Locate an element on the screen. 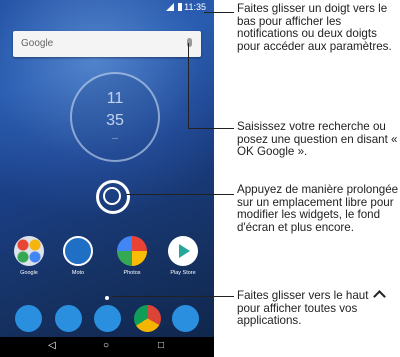  app-photos: Photos is located at coordinates (132, 256).